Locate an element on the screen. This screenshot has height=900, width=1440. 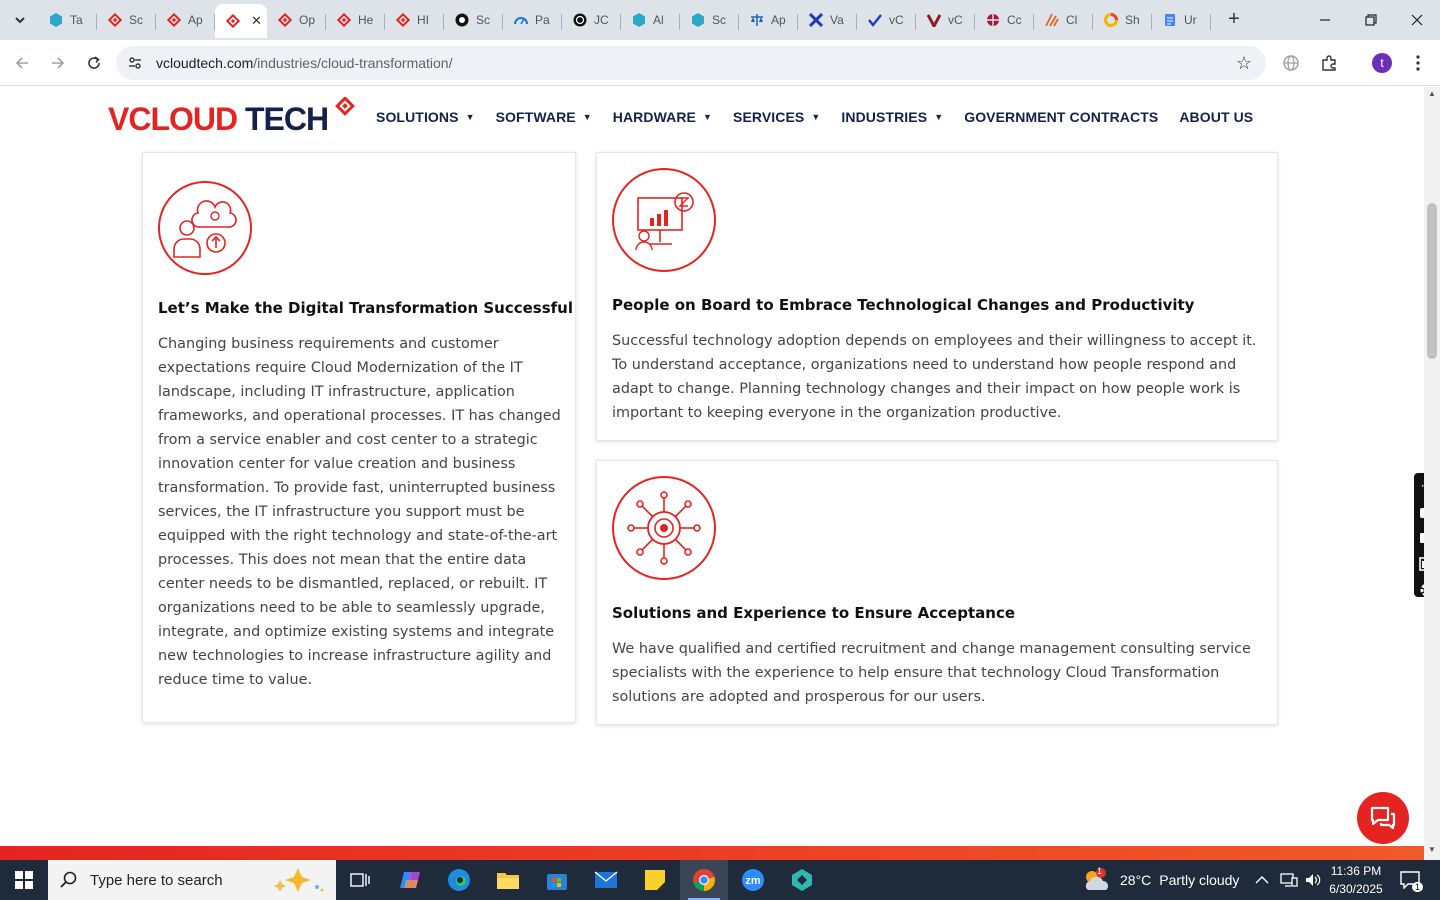
nav-item-industries: INDUSTRIES ▼ is located at coordinates (892, 117).